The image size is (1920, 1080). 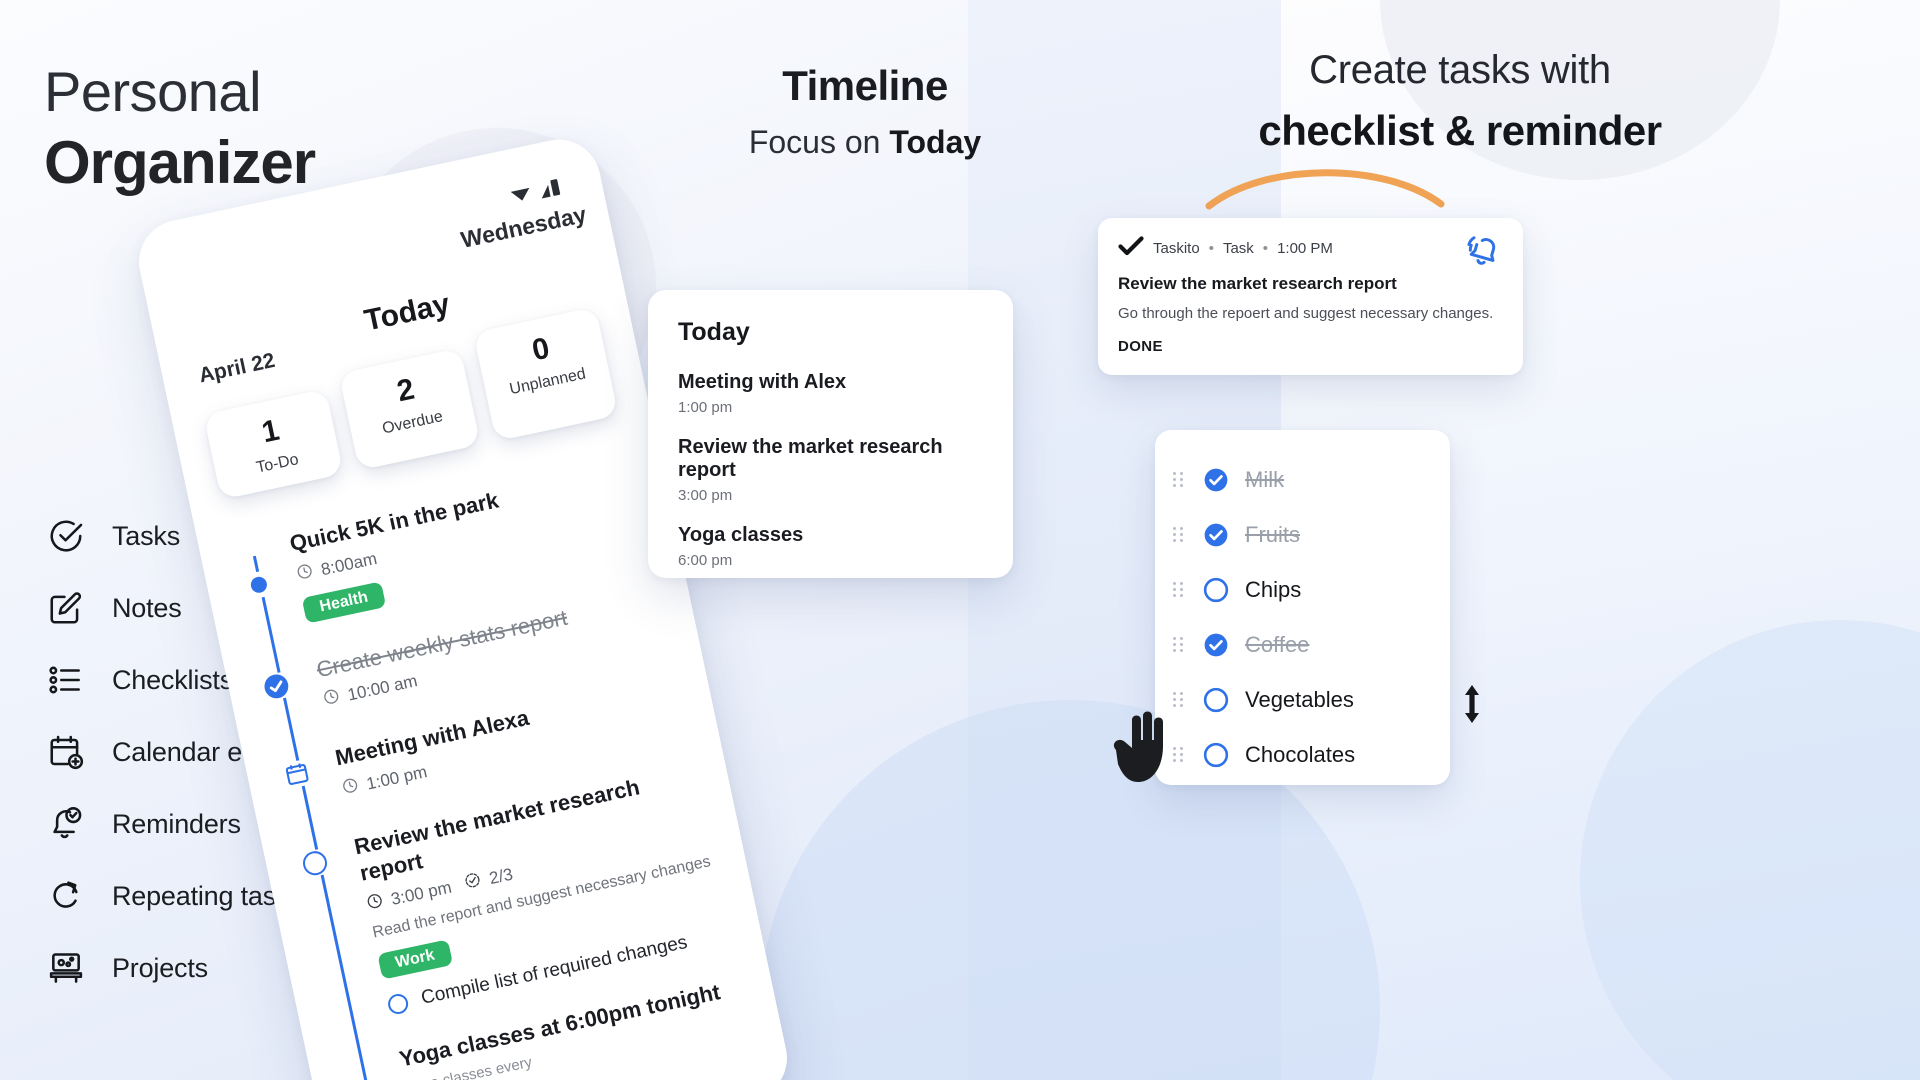 I want to click on timeline-item-time: 1:00 pm, so click(x=396, y=777).